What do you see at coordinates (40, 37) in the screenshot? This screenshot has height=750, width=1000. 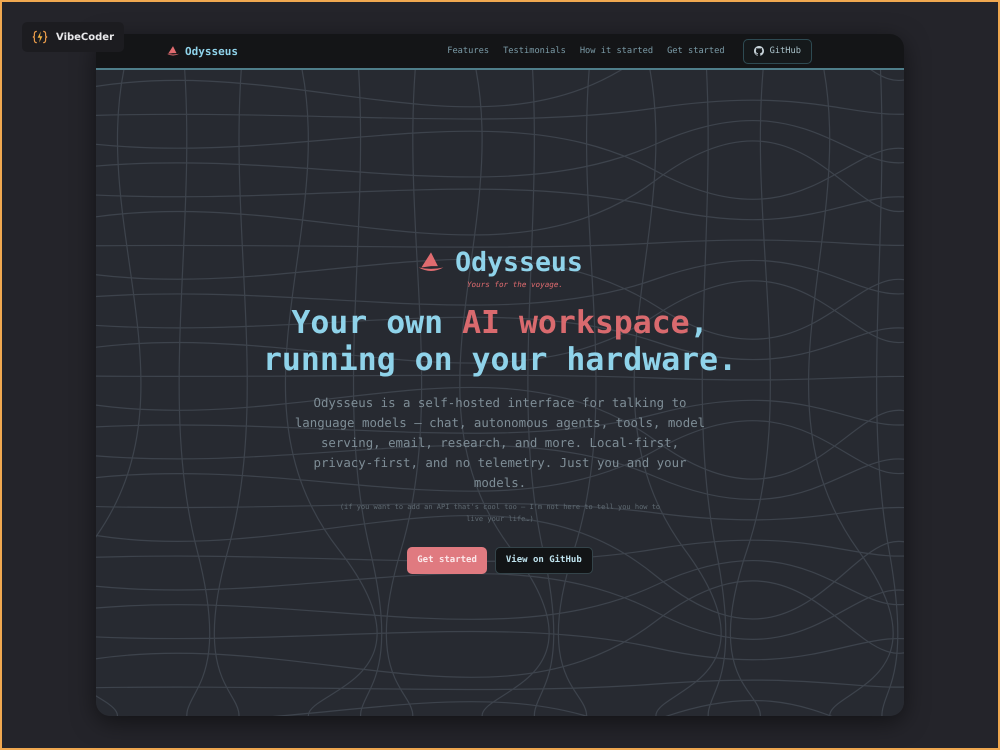 I see `braces-bolt-icon` at bounding box center [40, 37].